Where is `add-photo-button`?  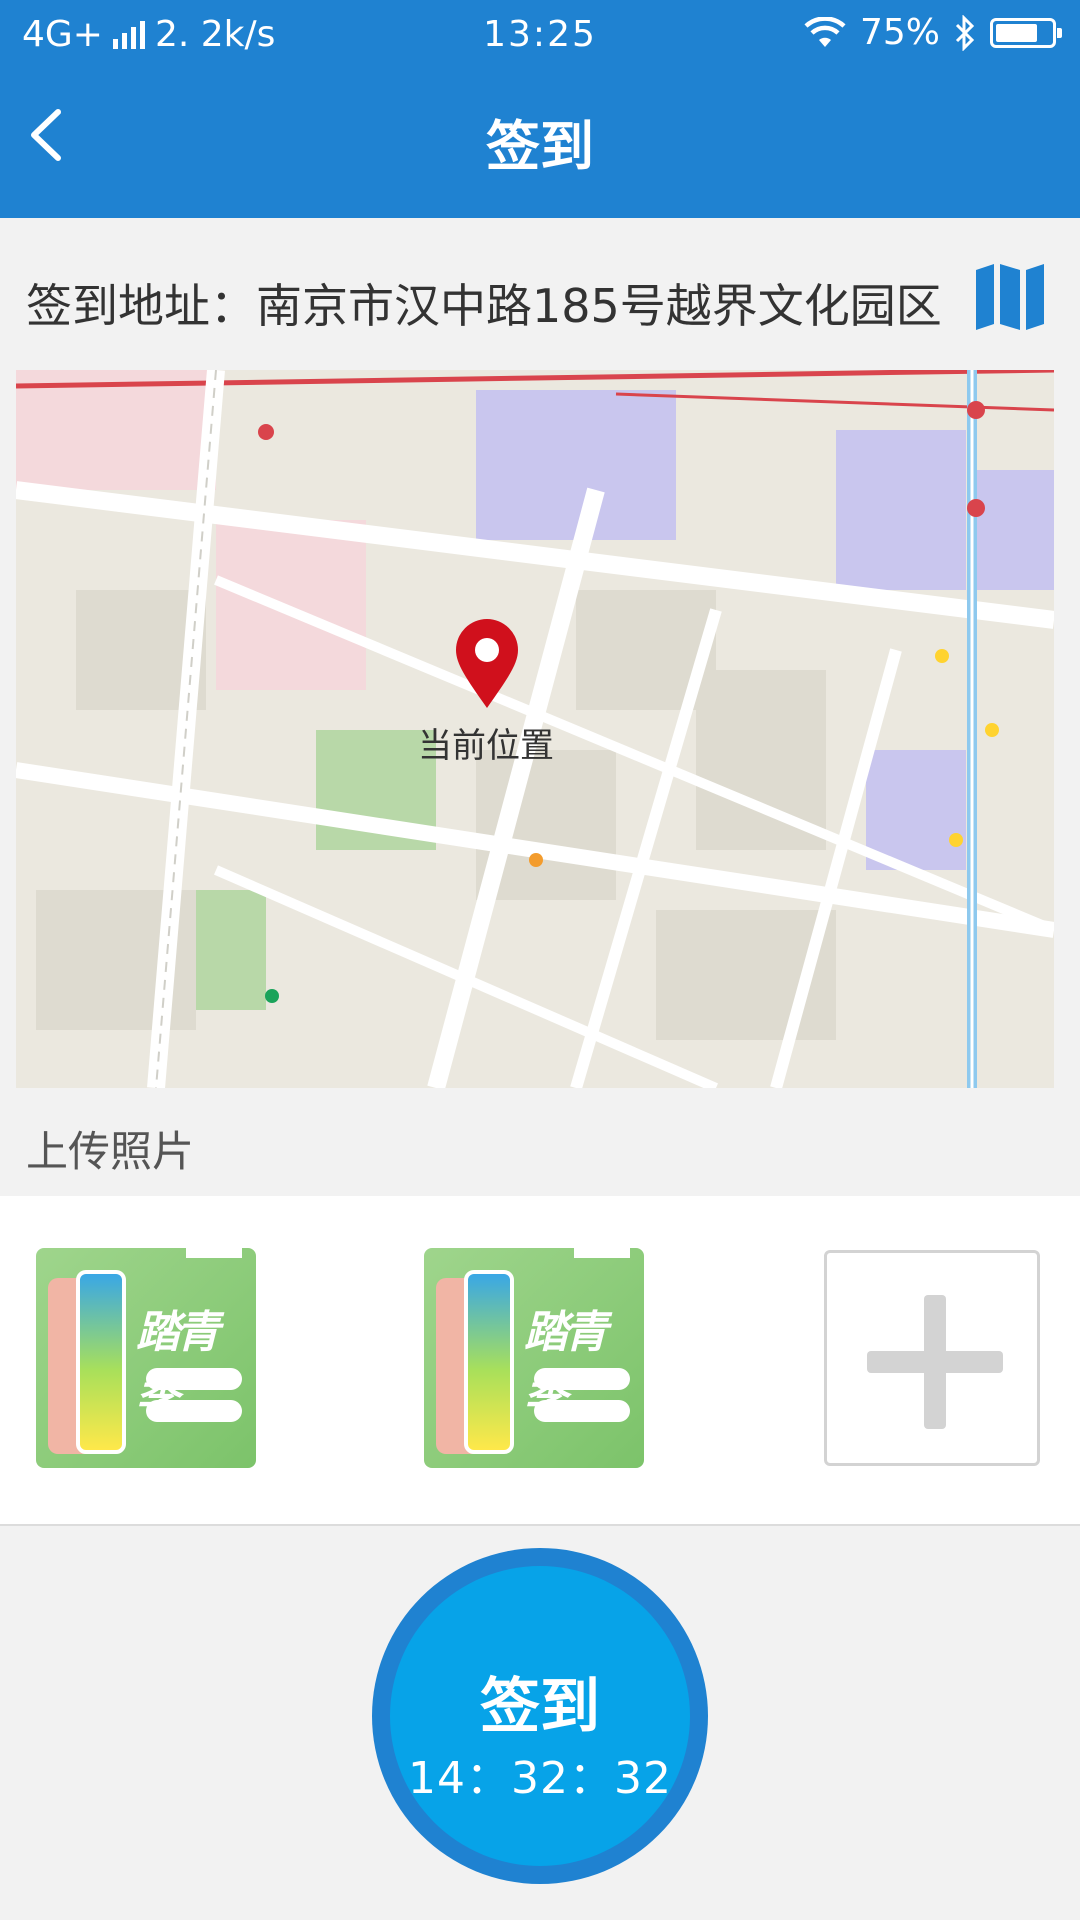
add-photo-button is located at coordinates (932, 1358).